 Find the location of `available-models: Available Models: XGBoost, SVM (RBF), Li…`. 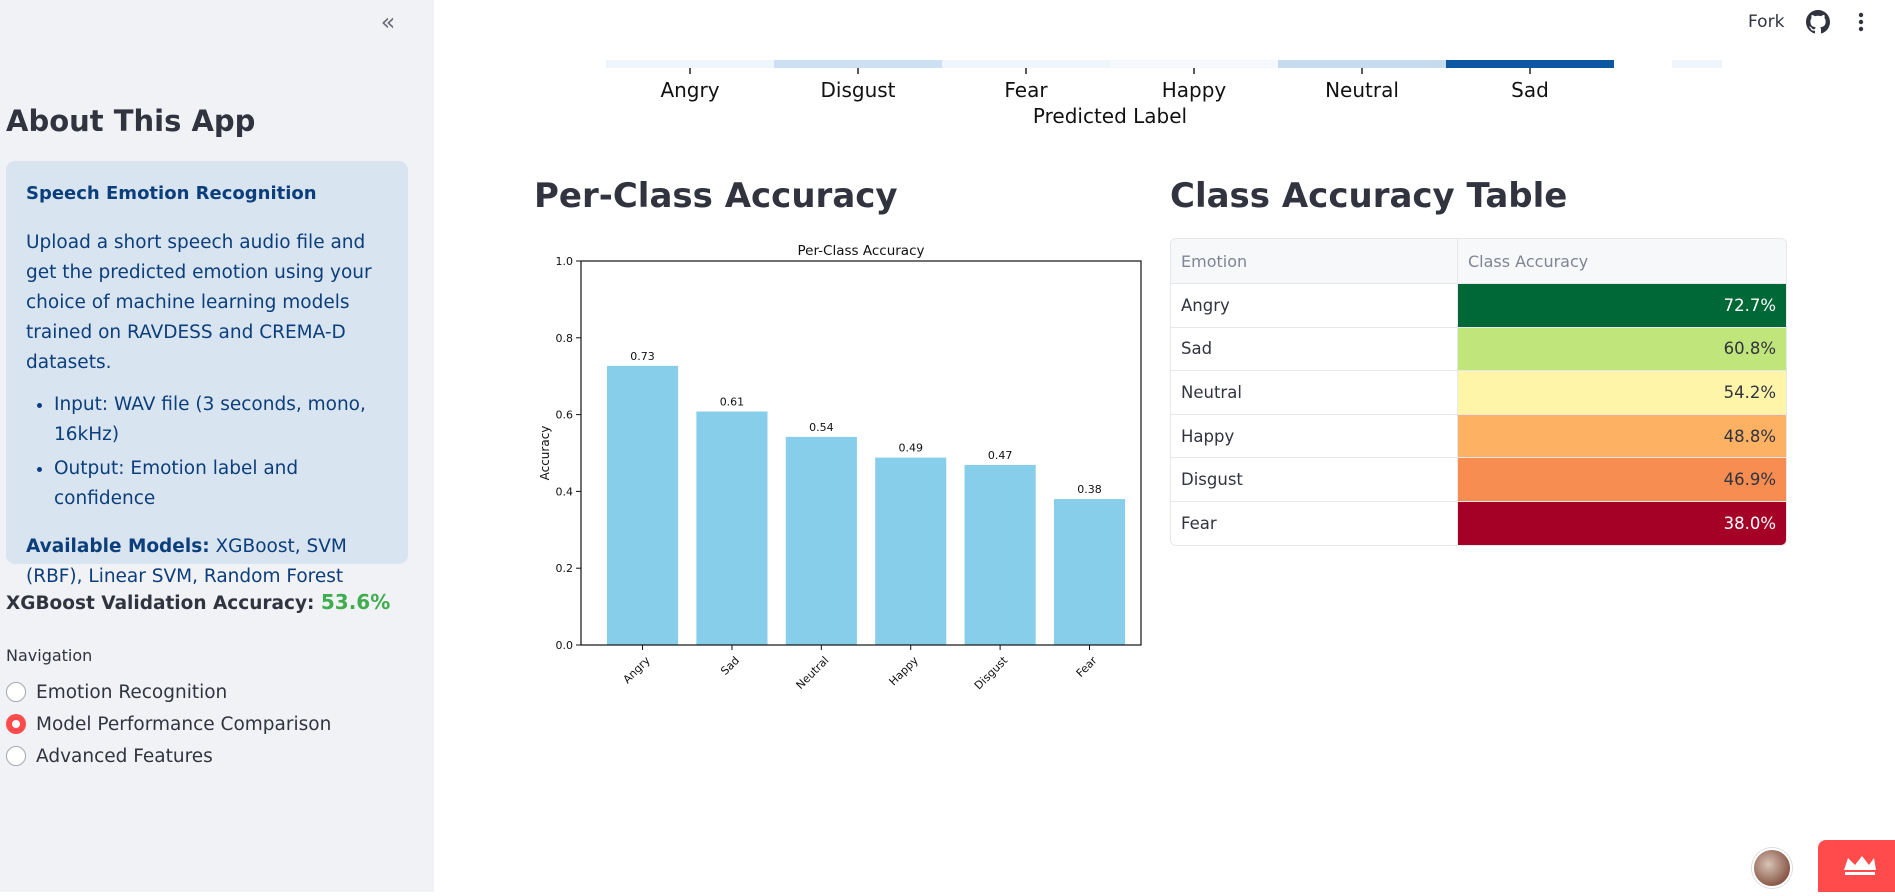

available-models: Available Models: XGBoost, SVM (RBF), Li… is located at coordinates (207, 562).